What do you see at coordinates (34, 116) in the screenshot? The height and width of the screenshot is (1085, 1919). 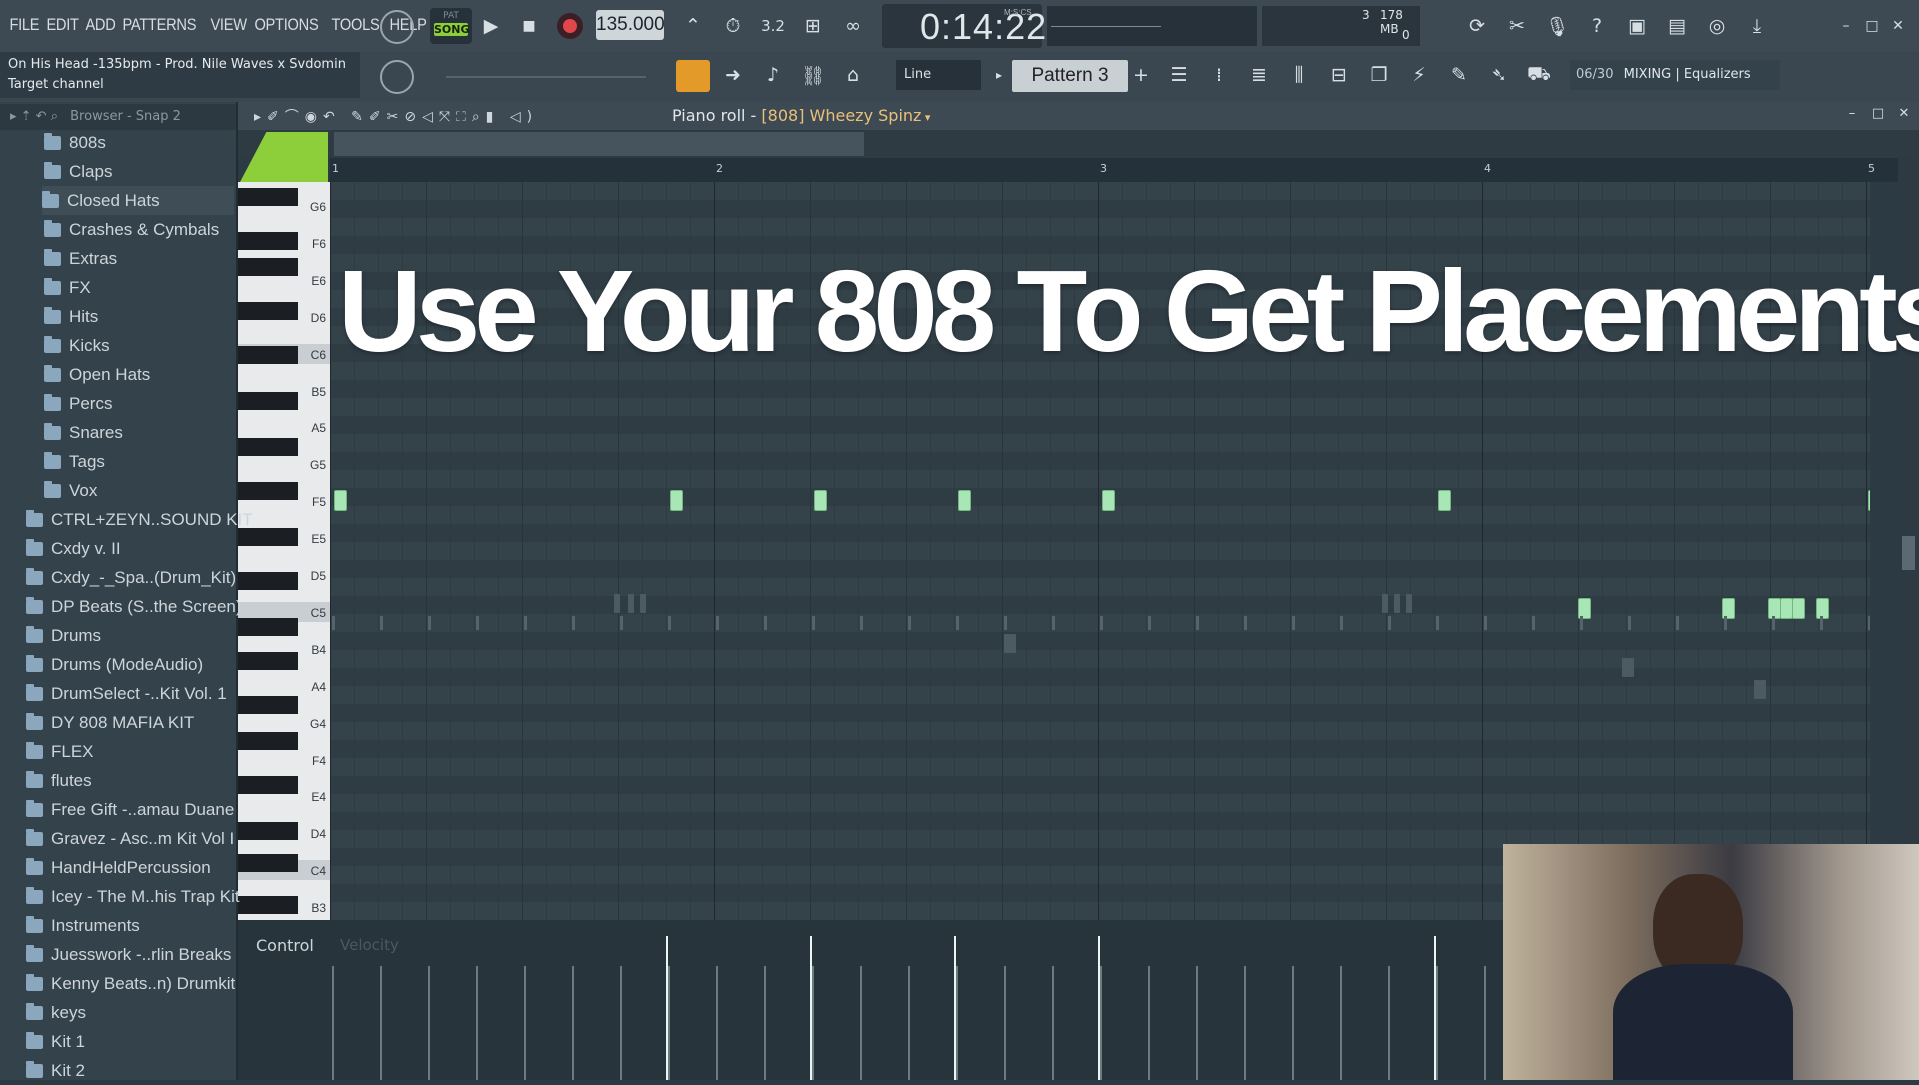 I see `browser-nav-icons: ▸ ⇡ ↶ ⌕` at bounding box center [34, 116].